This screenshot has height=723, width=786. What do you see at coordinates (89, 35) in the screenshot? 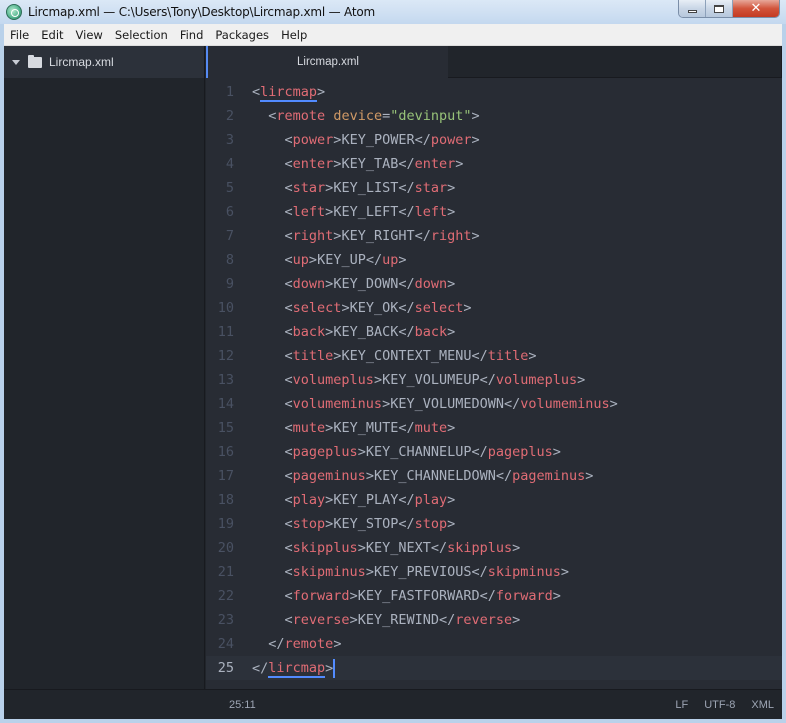
I see `menu-view: View` at bounding box center [89, 35].